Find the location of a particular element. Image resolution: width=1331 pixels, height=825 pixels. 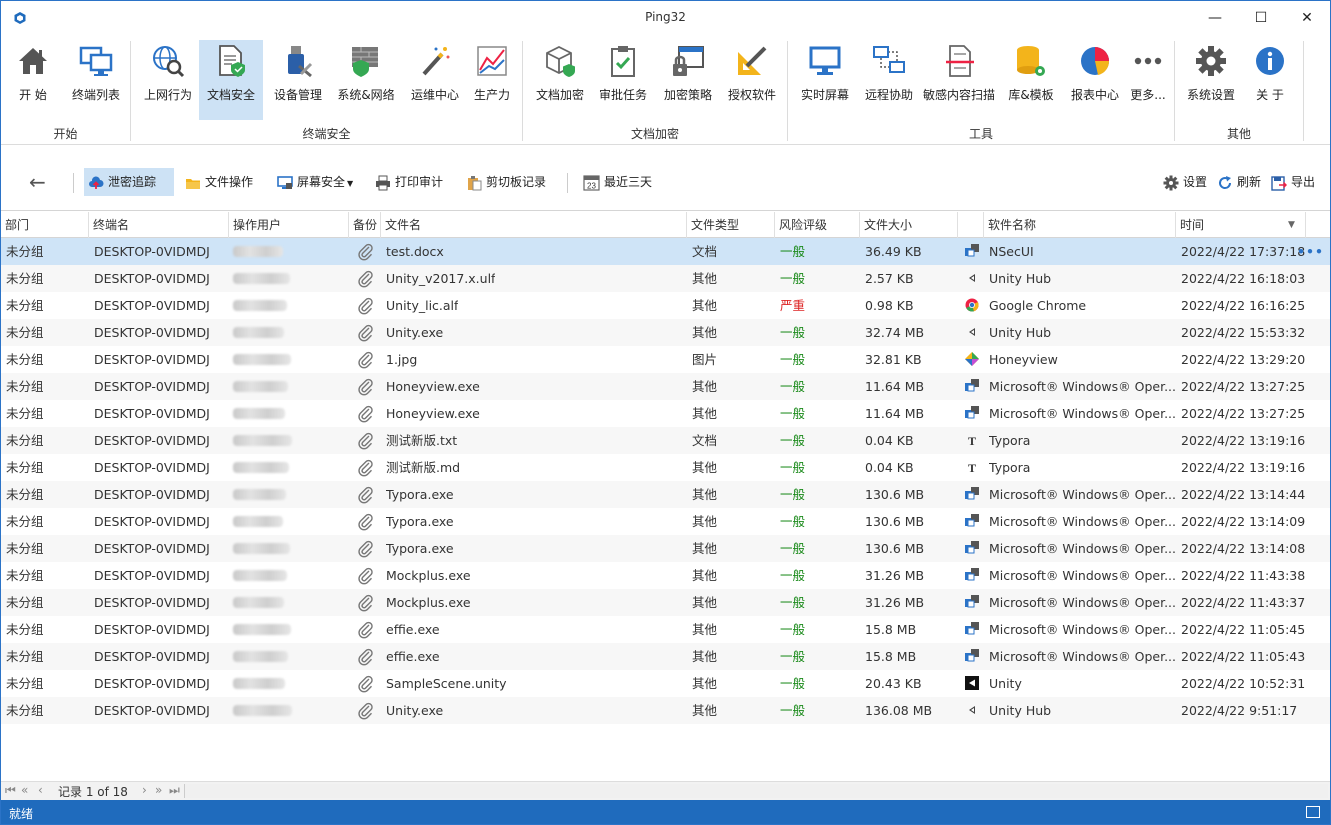

ribbon-doc-security-button: 文档安全 is located at coordinates (231, 80).